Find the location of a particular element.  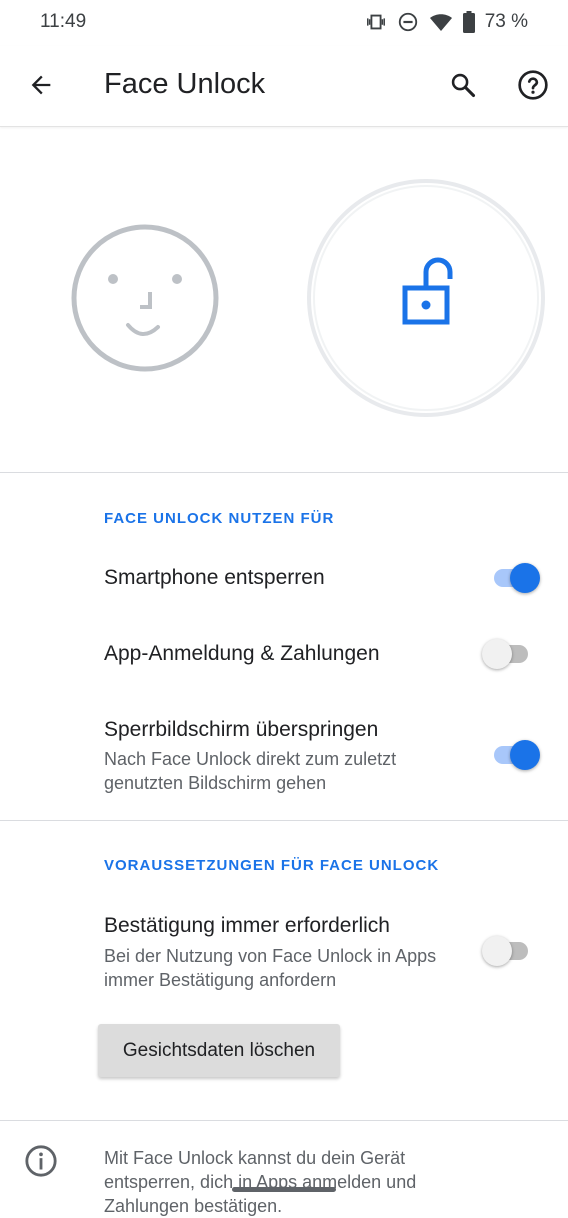

toggle-app-signin is located at coordinates (512, 654).